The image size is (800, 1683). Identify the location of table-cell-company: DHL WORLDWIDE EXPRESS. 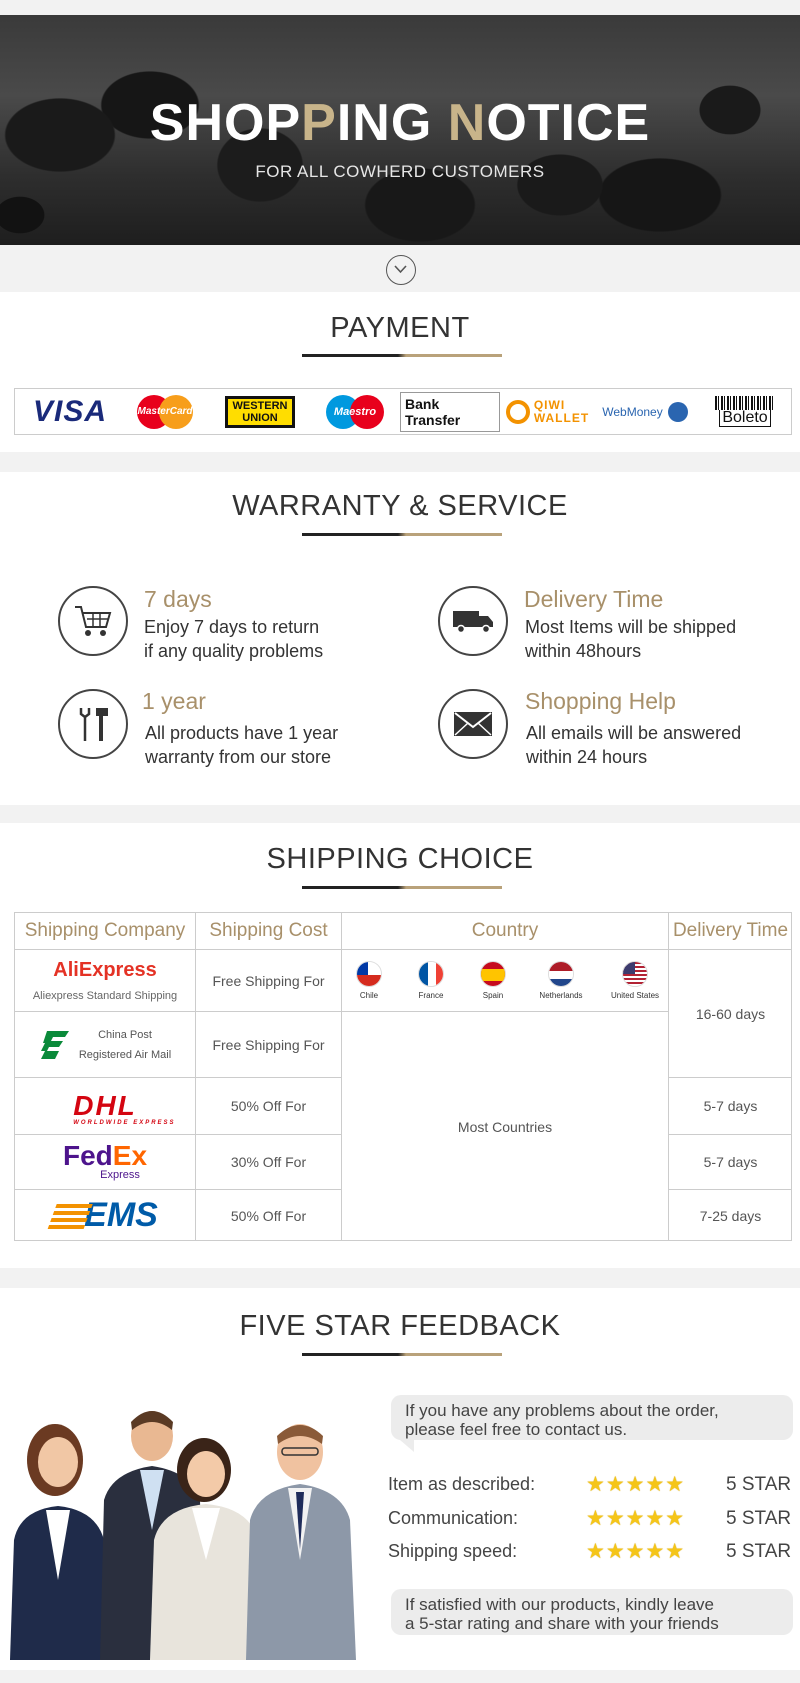
(105, 1106).